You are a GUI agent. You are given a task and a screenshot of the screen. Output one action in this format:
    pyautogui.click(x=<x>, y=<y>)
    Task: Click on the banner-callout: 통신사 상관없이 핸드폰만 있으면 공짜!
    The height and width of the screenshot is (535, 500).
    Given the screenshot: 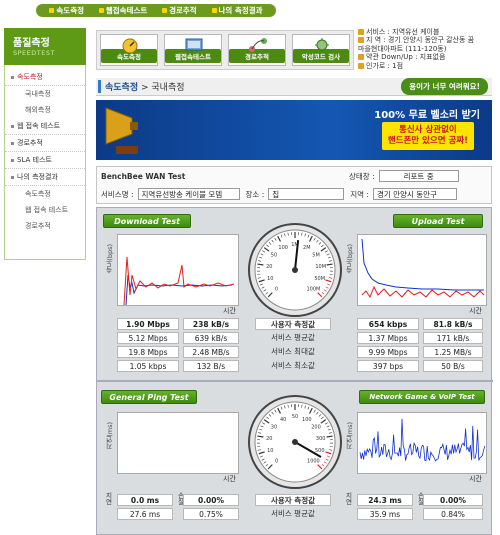 What is the action you would take?
    pyautogui.click(x=427, y=136)
    